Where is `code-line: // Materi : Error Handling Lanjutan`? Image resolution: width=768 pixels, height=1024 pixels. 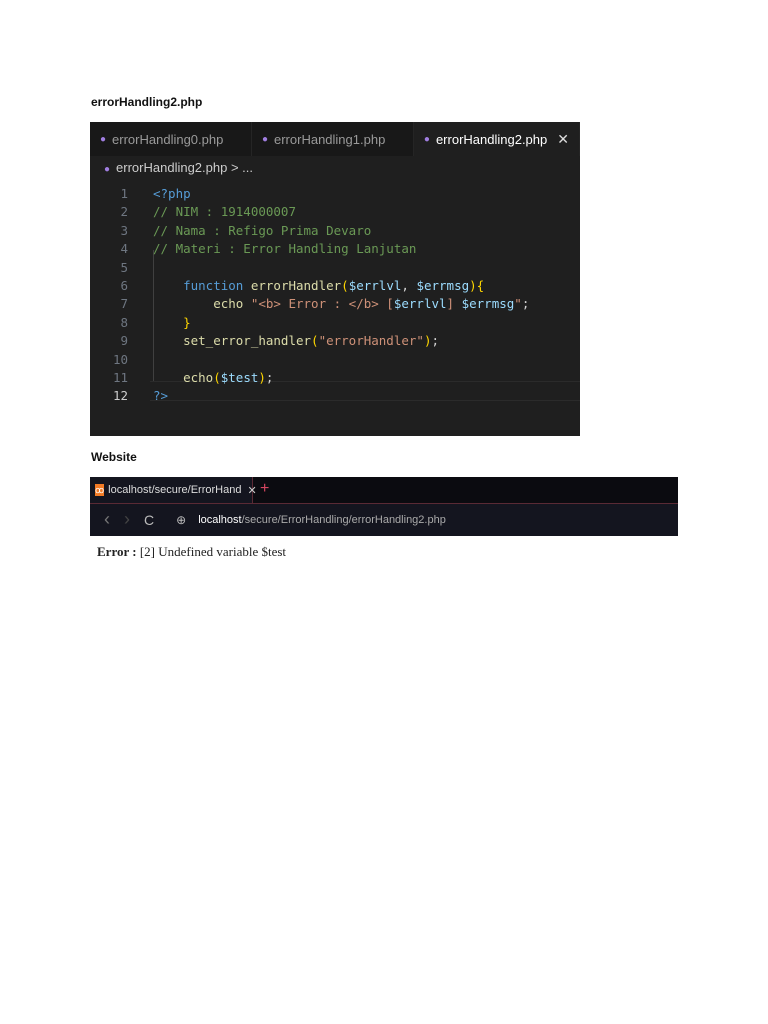 code-line: // Materi : Error Handling Lanjutan is located at coordinates (284, 248).